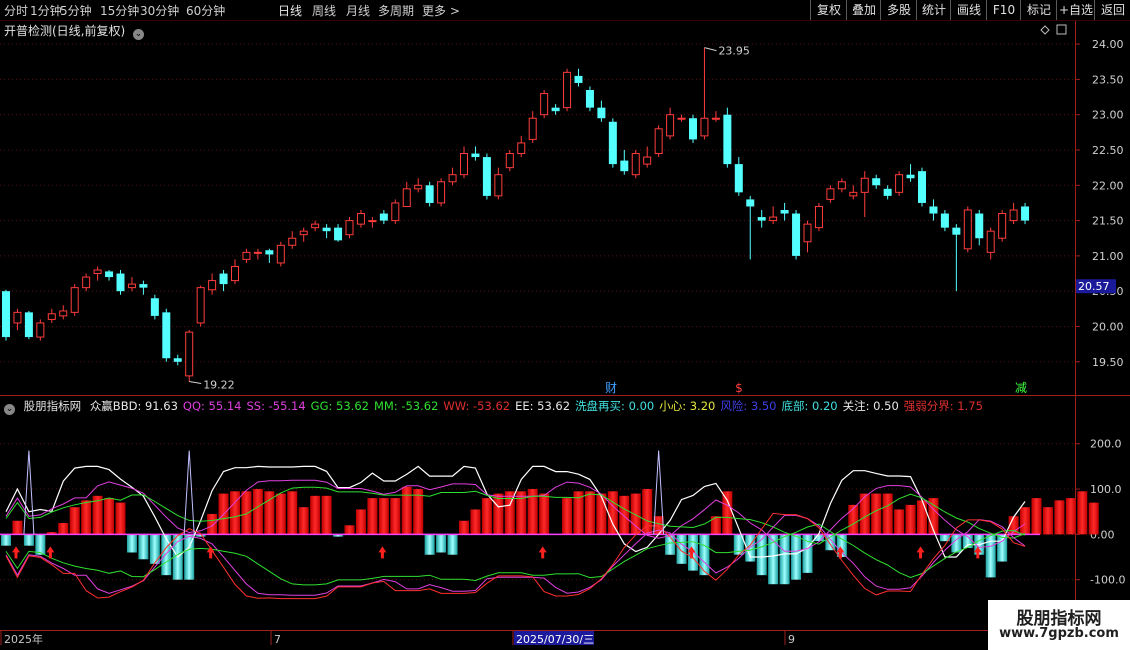 The width and height of the screenshot is (1130, 650). Describe the element at coordinates (76, 10) in the screenshot. I see `period-tab-2: 5分钟` at that location.